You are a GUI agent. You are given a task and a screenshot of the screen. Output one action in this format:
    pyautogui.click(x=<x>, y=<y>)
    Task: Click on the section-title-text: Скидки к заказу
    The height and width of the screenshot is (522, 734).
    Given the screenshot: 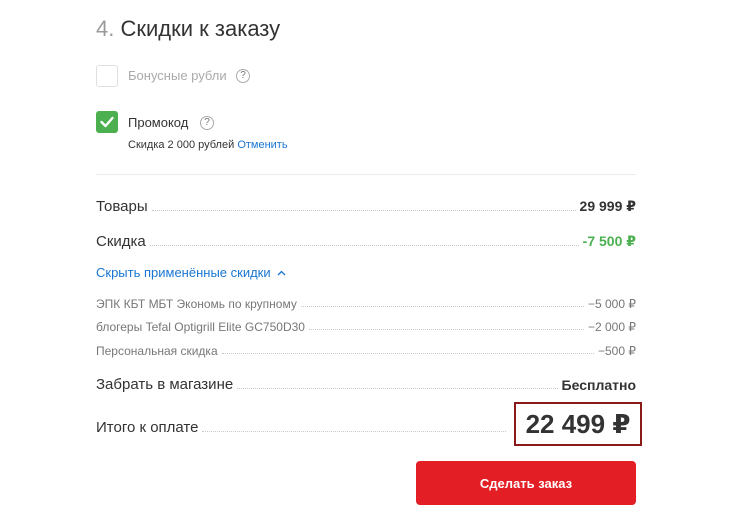 What is the action you would take?
    pyautogui.click(x=200, y=28)
    